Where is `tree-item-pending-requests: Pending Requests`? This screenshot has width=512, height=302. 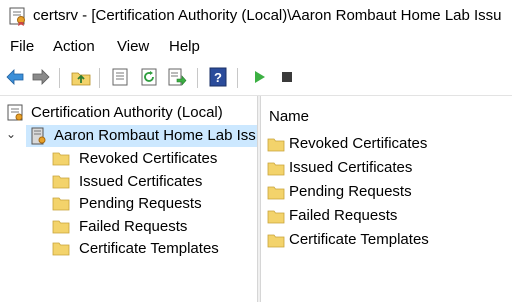
tree-item-pending-requests: Pending Requests is located at coordinates (152, 204).